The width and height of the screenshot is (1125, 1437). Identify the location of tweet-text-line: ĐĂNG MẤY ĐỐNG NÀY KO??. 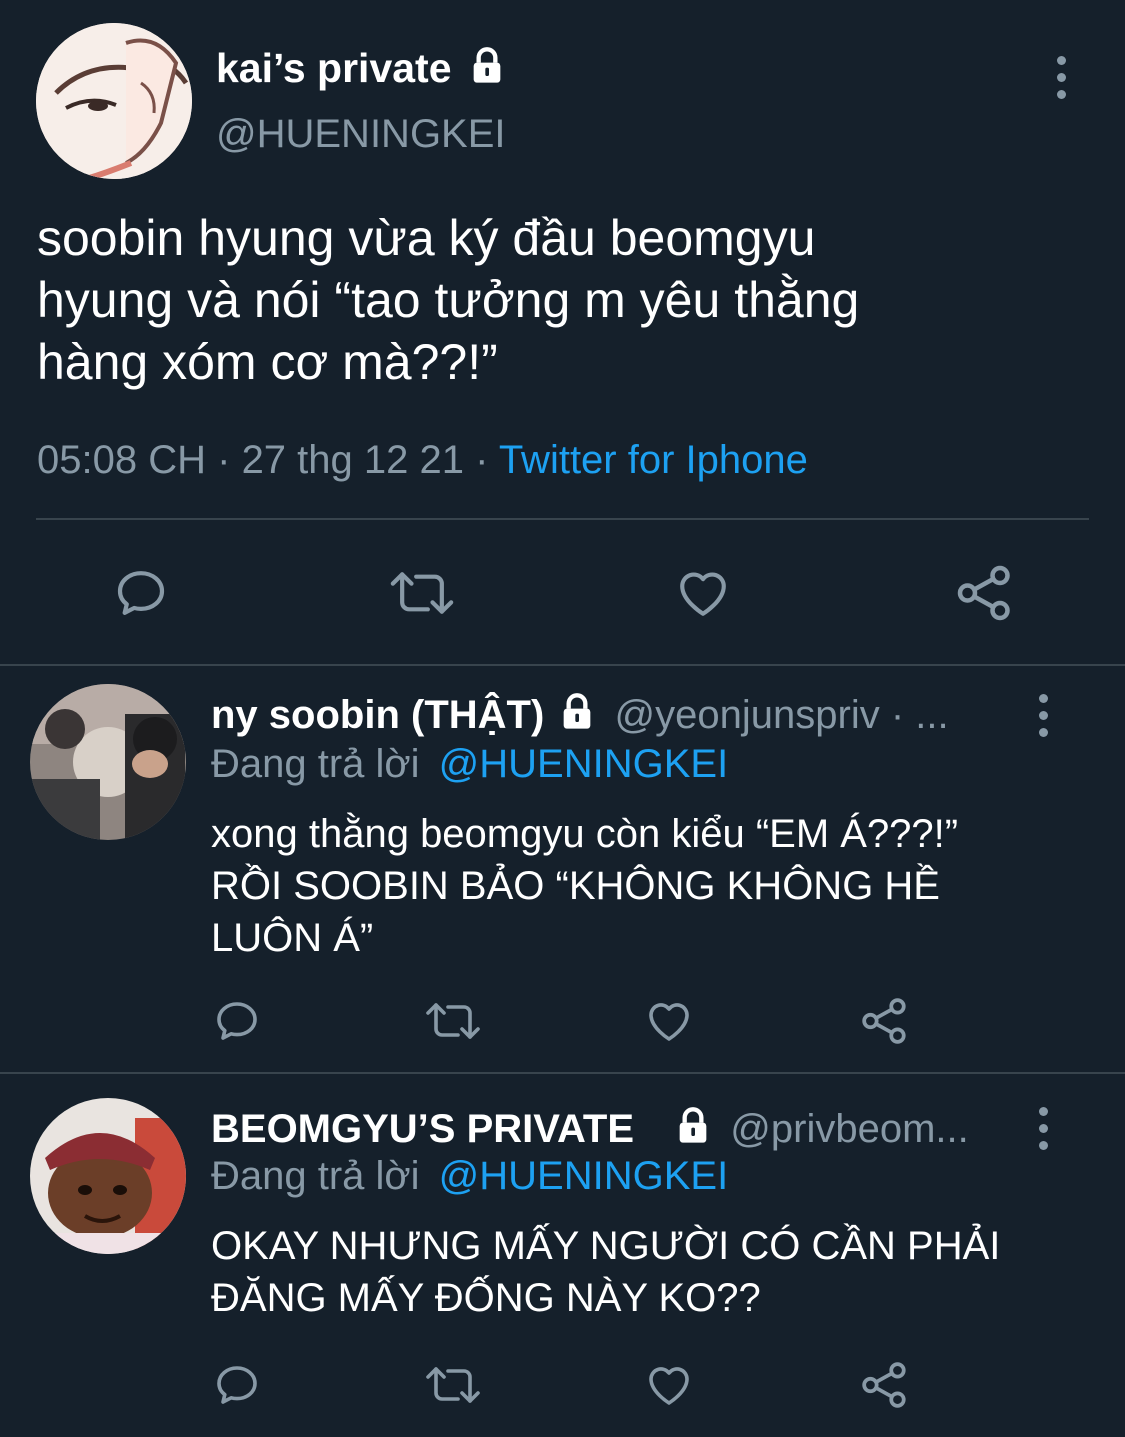
(486, 1298).